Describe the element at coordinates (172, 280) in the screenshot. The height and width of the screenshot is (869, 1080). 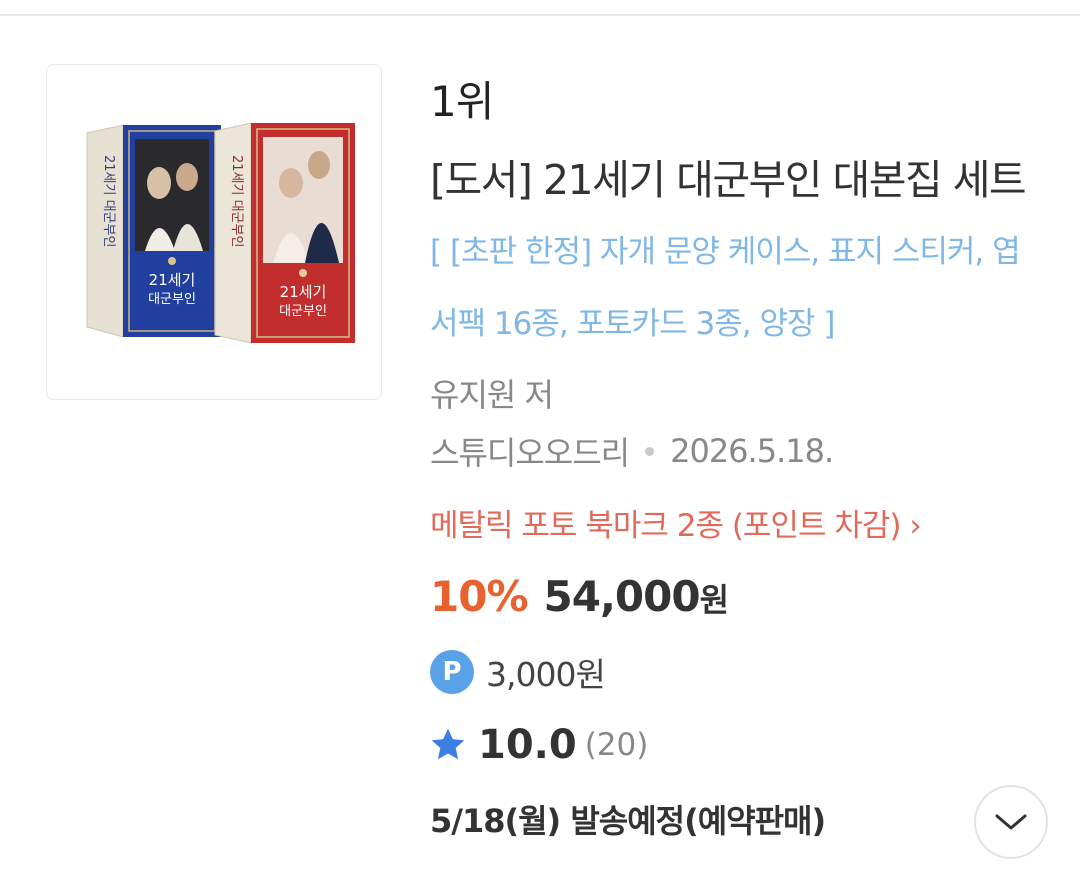
I see `blue-cover-title-line1: 21세기` at that location.